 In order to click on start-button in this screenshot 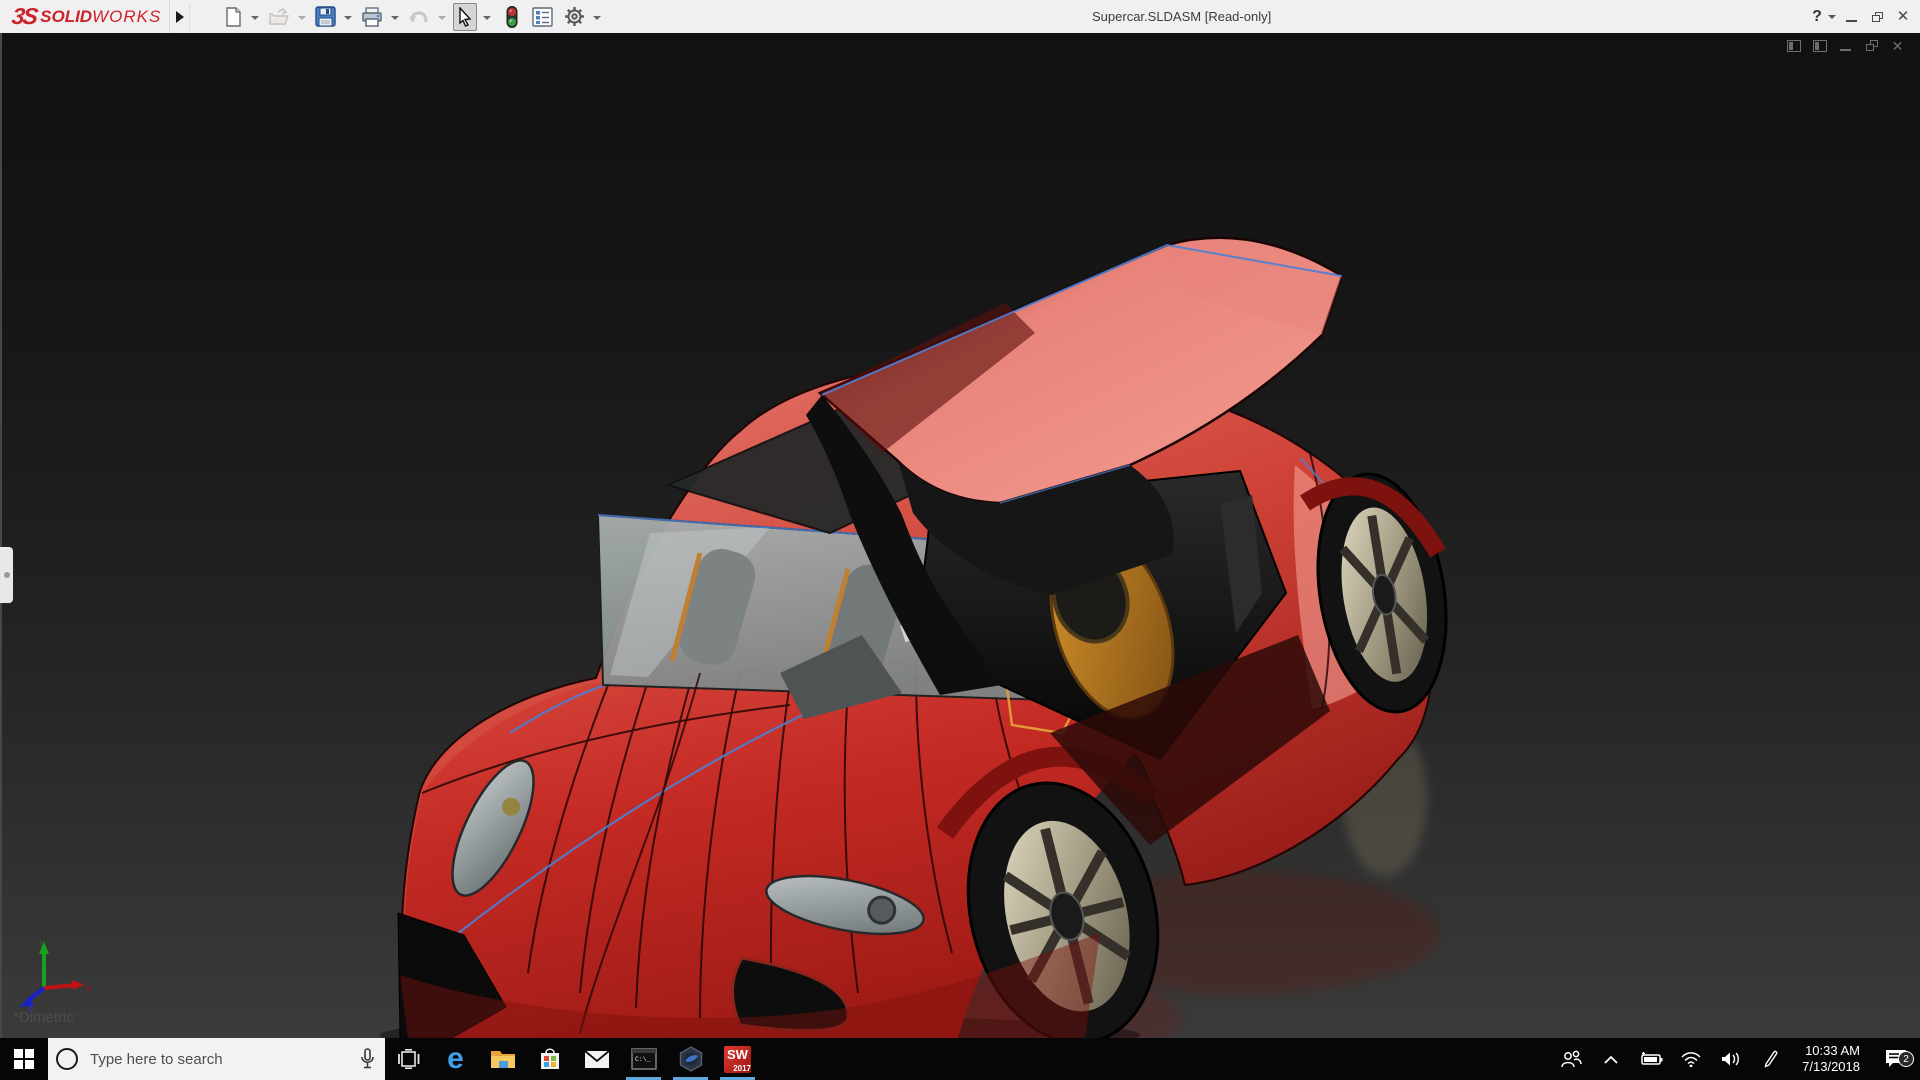, I will do `click(24, 1059)`.